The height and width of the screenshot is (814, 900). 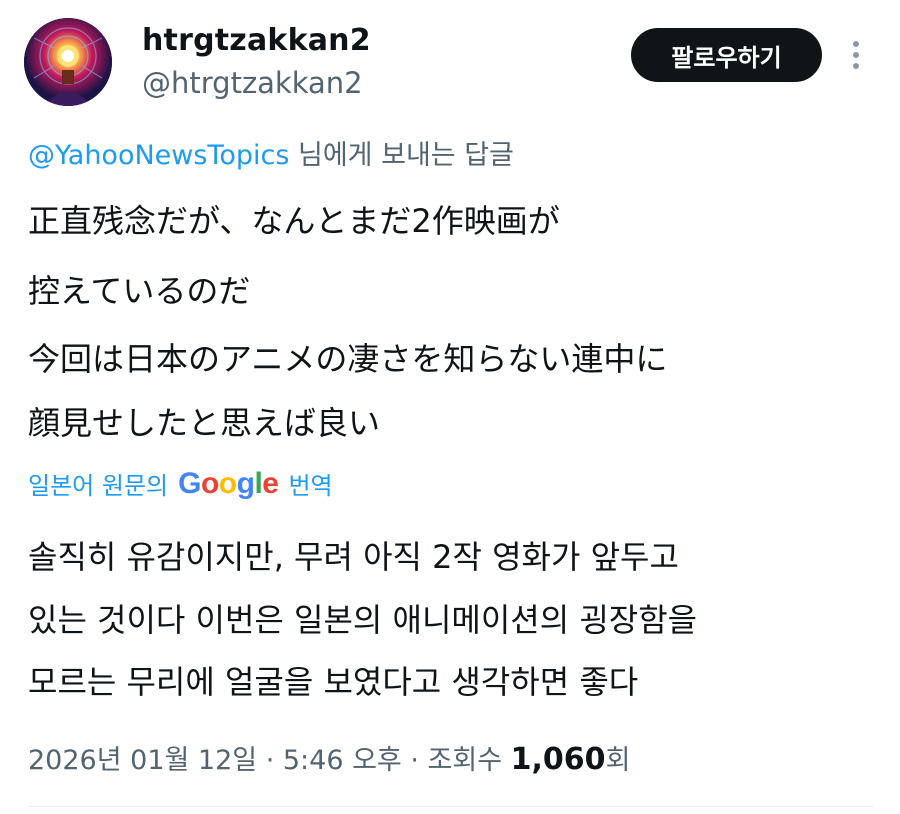 I want to click on tweet-time: 5:46 오후, so click(x=342, y=760).